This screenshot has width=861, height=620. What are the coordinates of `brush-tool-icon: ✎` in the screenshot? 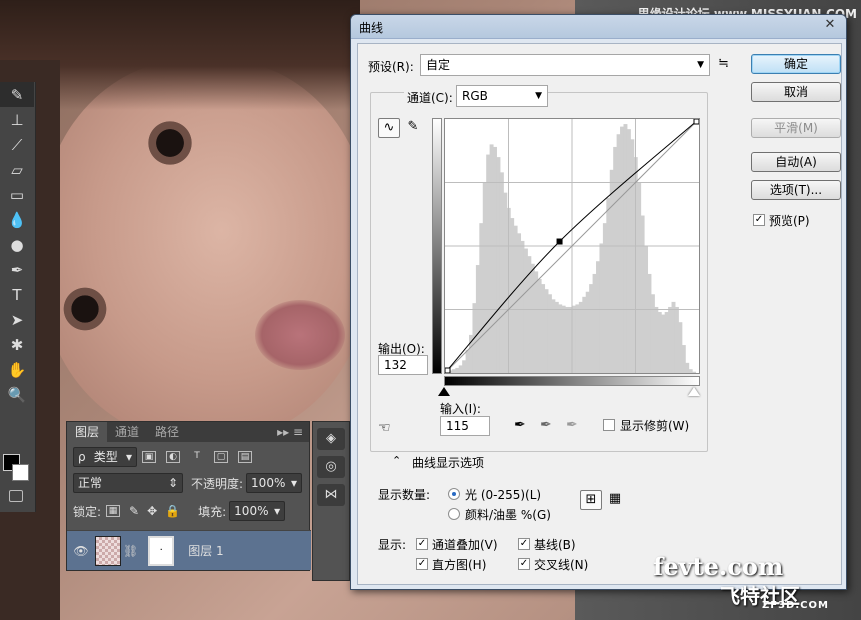 It's located at (17, 94).